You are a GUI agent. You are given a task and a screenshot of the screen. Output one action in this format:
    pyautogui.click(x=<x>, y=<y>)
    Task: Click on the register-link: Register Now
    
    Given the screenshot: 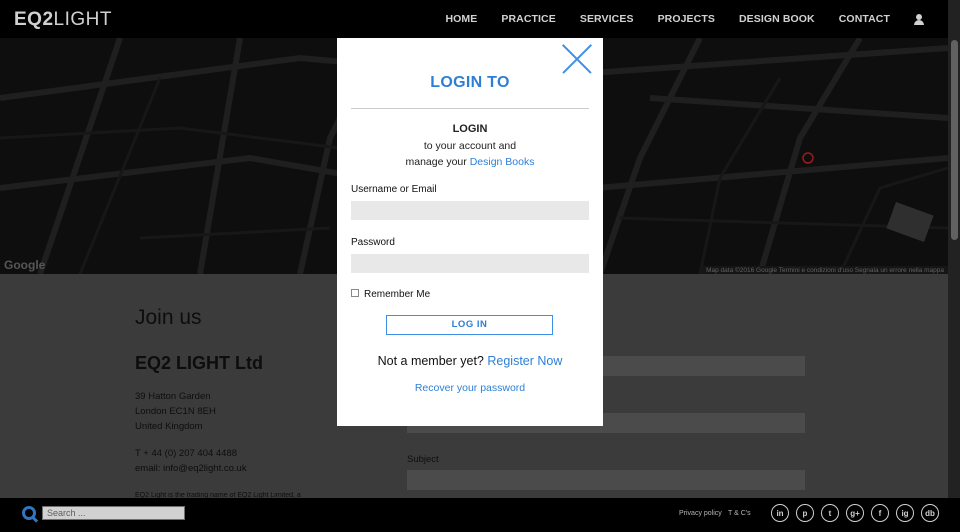 What is the action you would take?
    pyautogui.click(x=524, y=361)
    